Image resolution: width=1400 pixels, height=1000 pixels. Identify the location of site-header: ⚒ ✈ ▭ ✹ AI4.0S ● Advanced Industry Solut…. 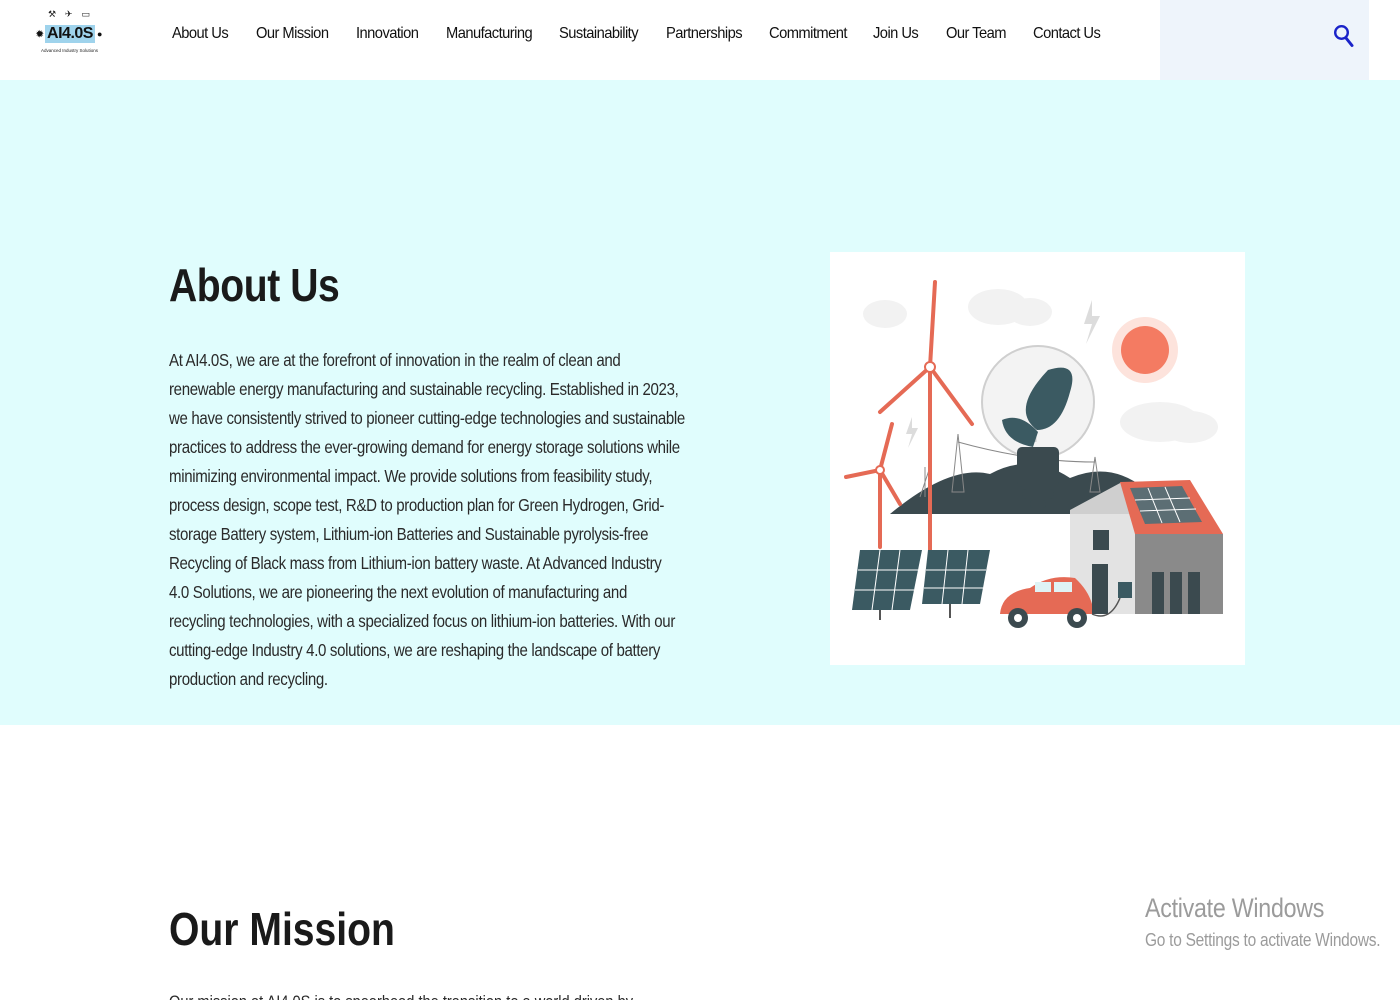
(700, 40).